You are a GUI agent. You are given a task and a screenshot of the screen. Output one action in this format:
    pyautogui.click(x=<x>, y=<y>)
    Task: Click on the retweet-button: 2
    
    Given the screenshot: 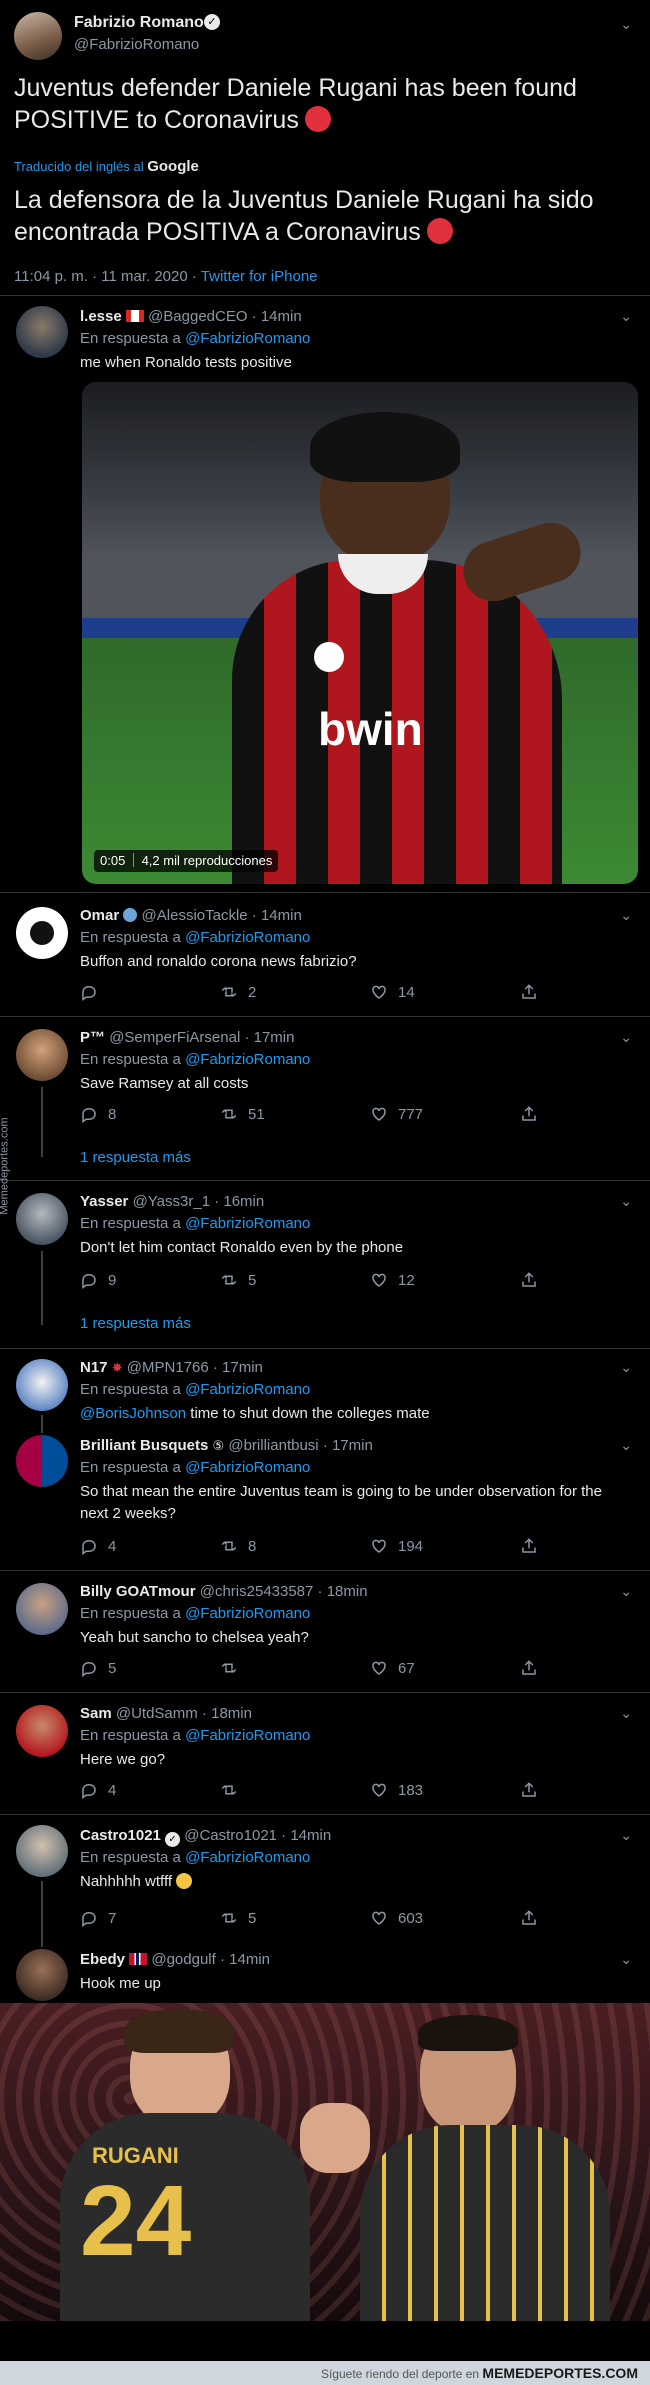 What is the action you would take?
    pyautogui.click(x=238, y=992)
    